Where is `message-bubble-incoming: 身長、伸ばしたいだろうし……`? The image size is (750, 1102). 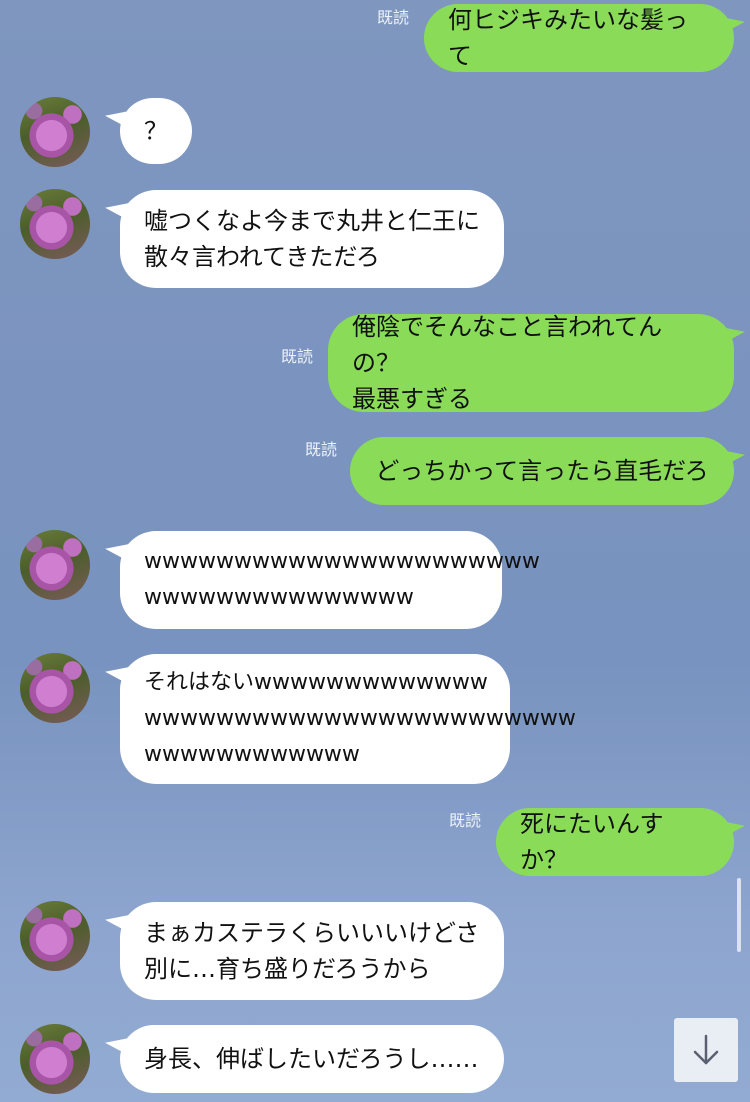
message-bubble-incoming: 身長、伸ばしたいだろうし…… is located at coordinates (312, 1059).